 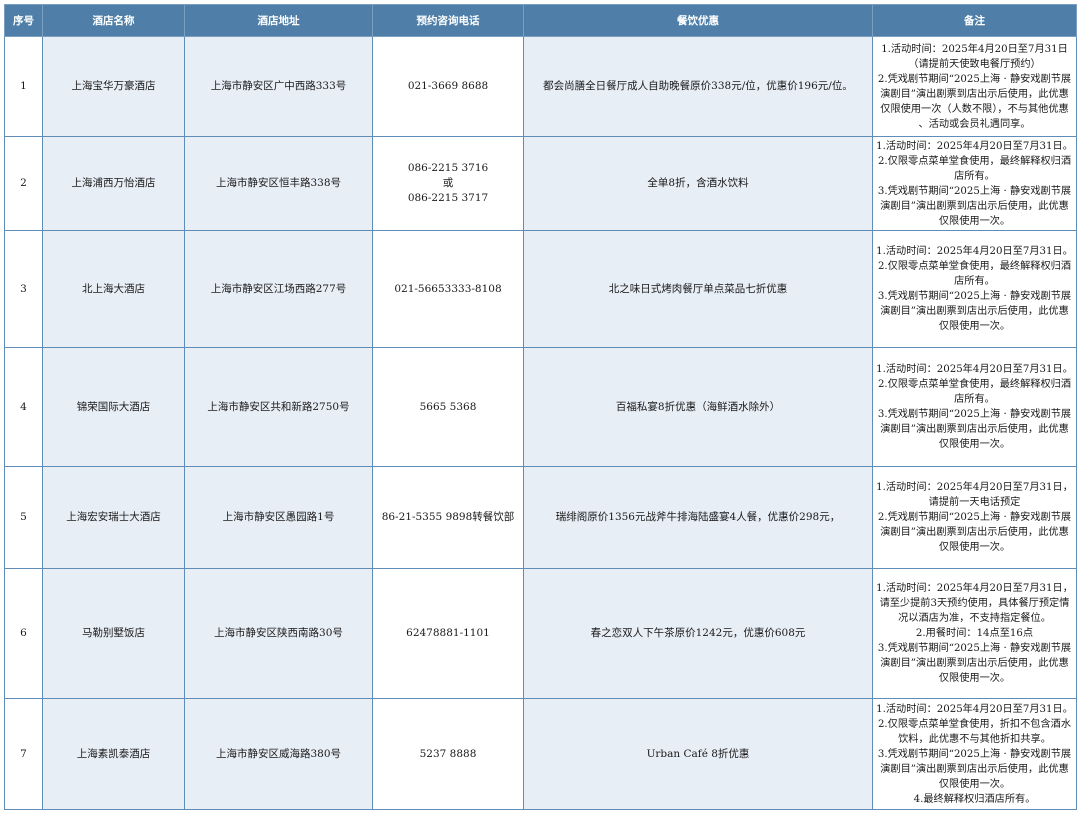 I want to click on hotel-name: 锦荣国际大酒店, so click(x=113, y=407).